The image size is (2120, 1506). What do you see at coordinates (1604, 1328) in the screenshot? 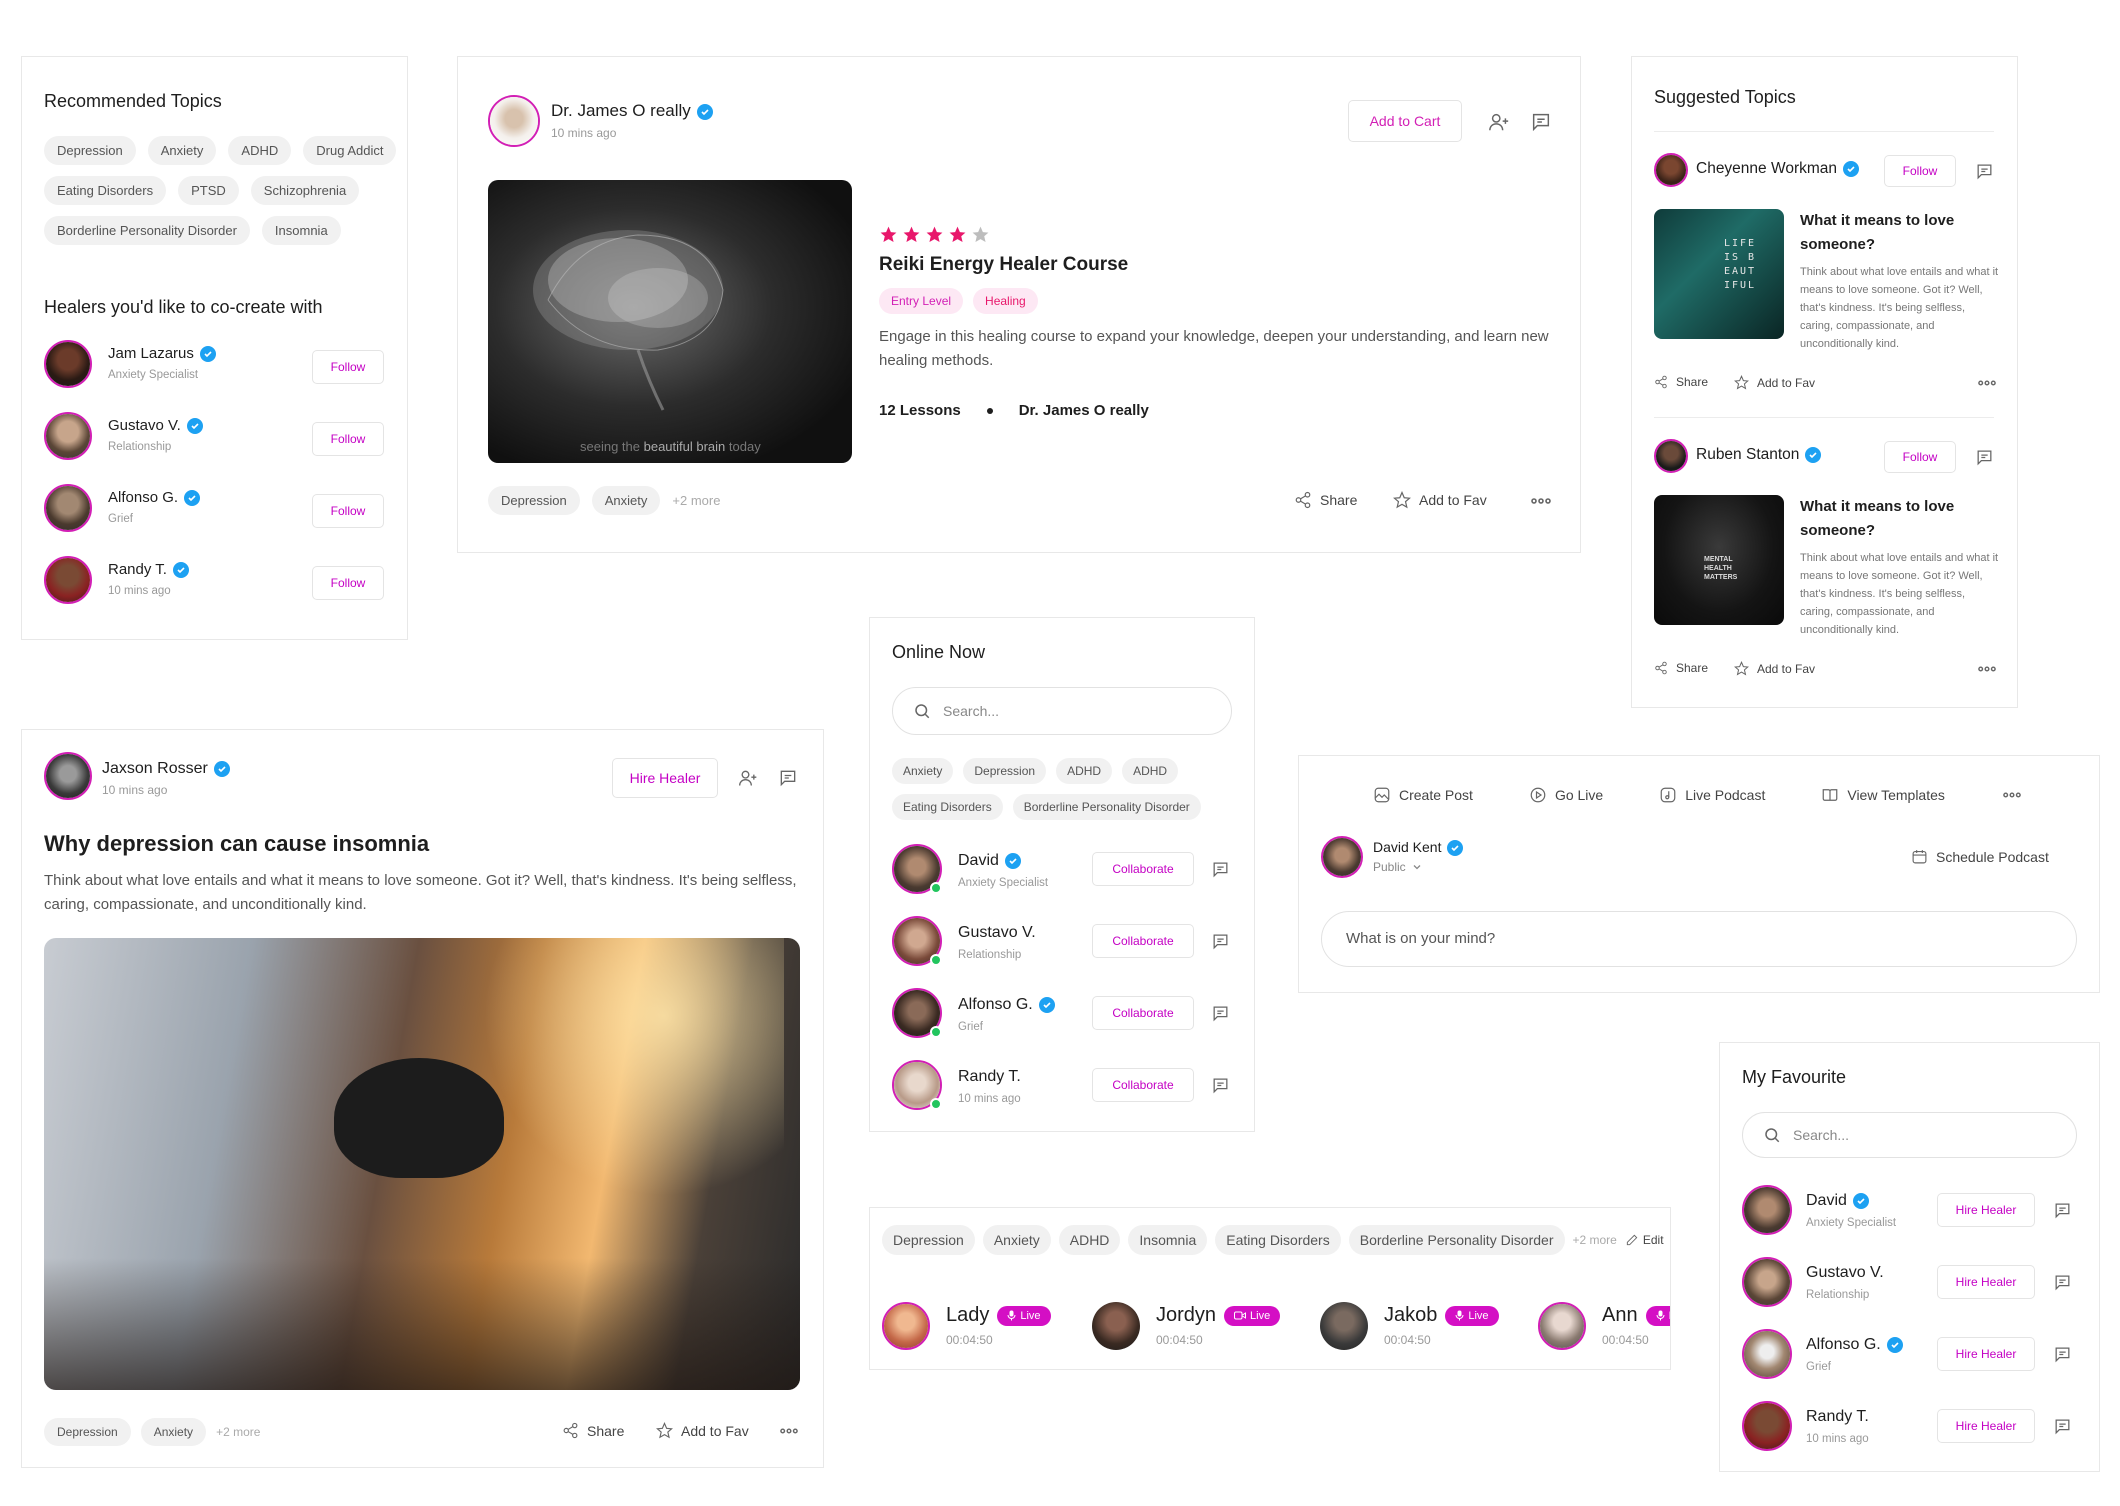
I see `live-stream-item: AnnLive 00:04:50` at bounding box center [1604, 1328].